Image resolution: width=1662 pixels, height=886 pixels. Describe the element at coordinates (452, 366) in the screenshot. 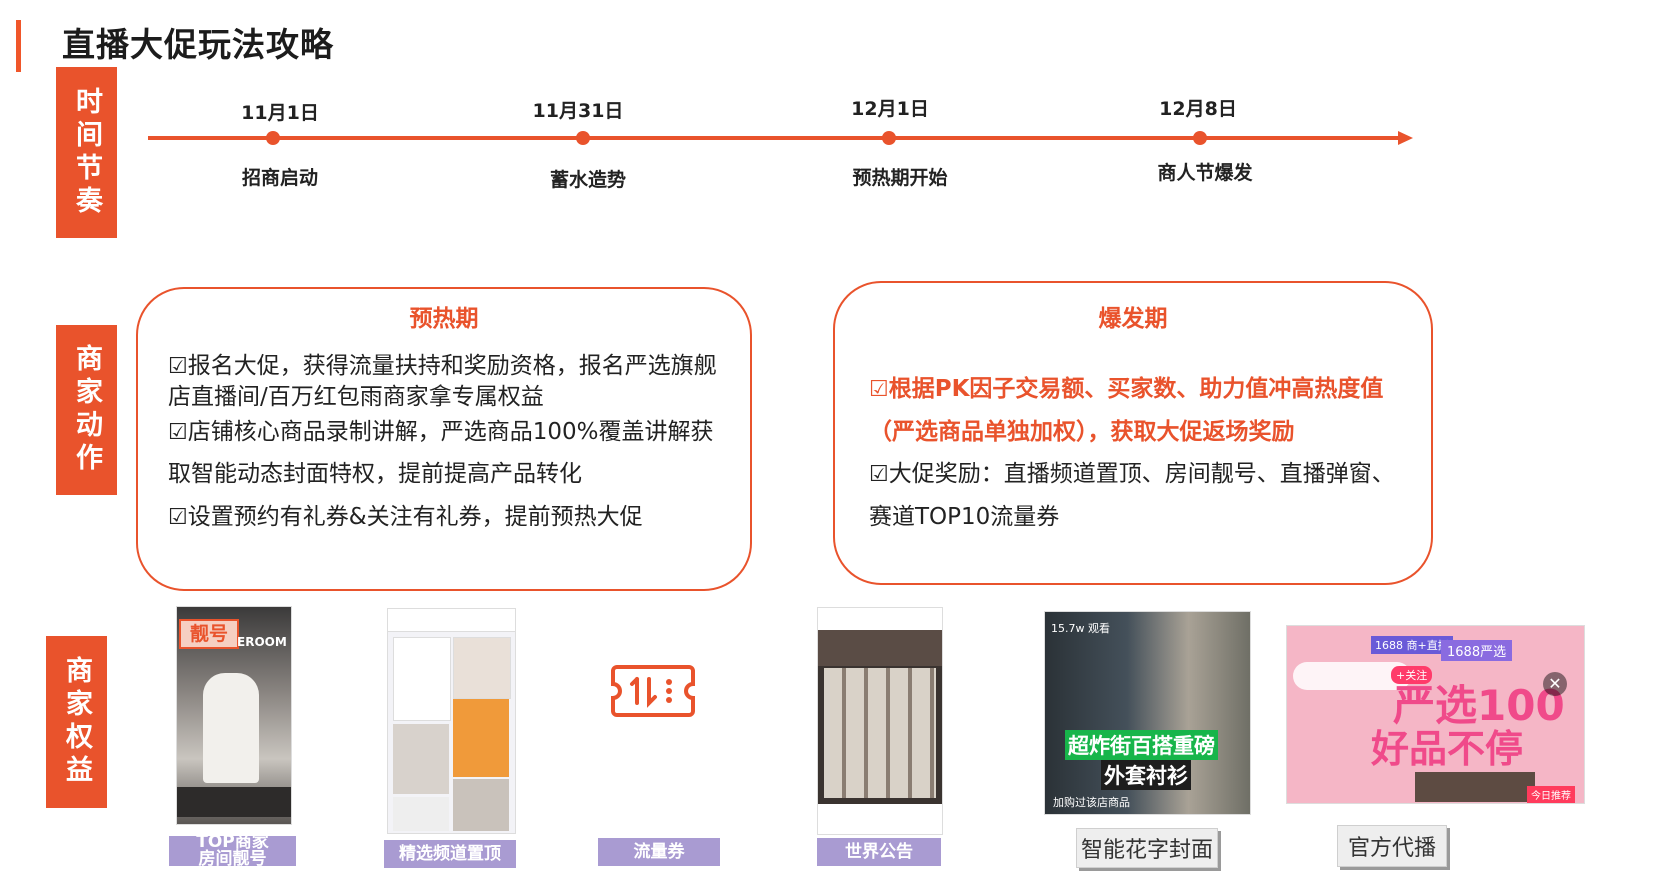

I see `bullet-text: 报名大促，获得流量扶持和奖励资格，报名严选旗舰` at that location.